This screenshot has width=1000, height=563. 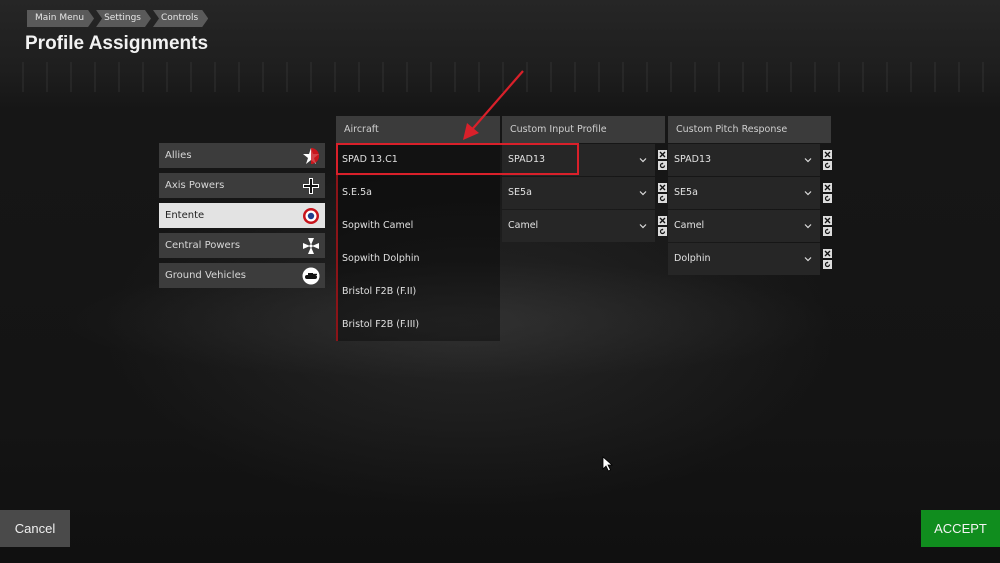 I want to click on aircraft-row-camel: Sopwith Camel, so click(x=418, y=225).